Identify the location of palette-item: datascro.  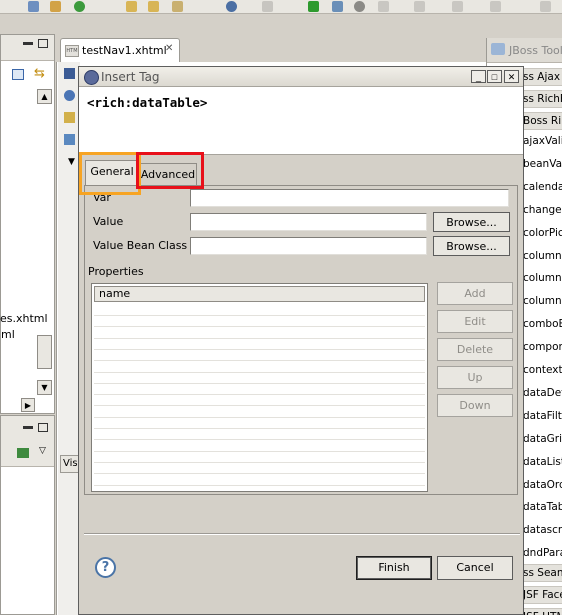
(542, 530).